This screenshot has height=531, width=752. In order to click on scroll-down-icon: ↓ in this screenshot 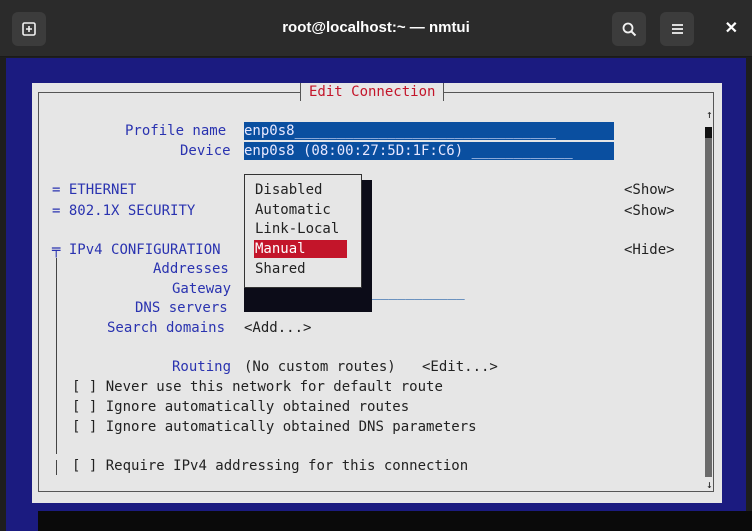, I will do `click(709, 484)`.